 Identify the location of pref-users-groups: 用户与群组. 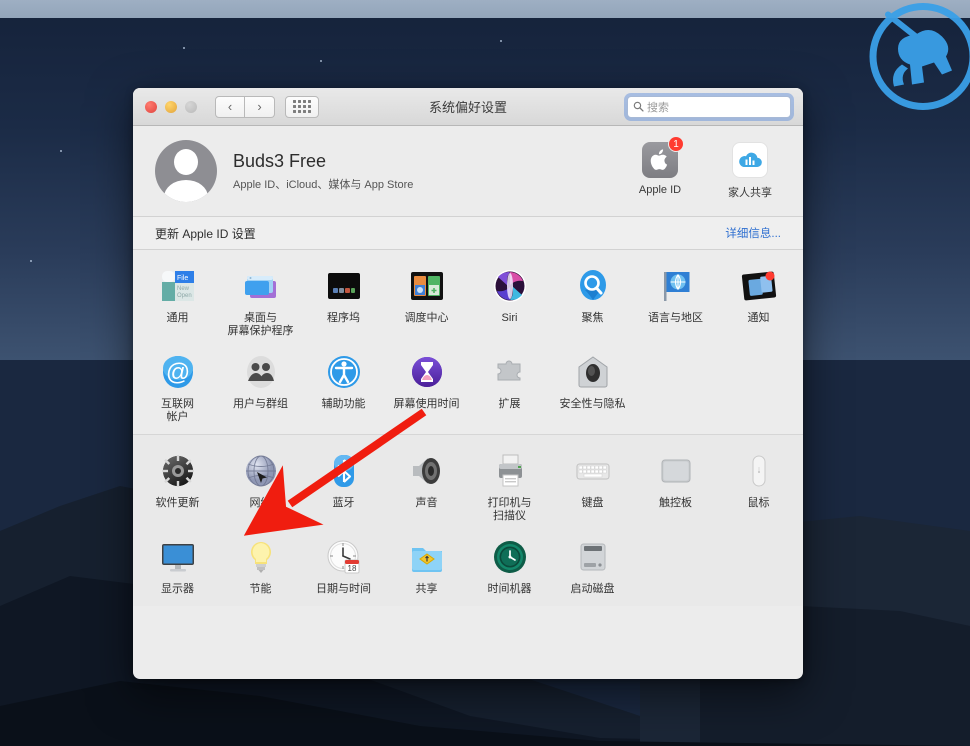
(260, 386).